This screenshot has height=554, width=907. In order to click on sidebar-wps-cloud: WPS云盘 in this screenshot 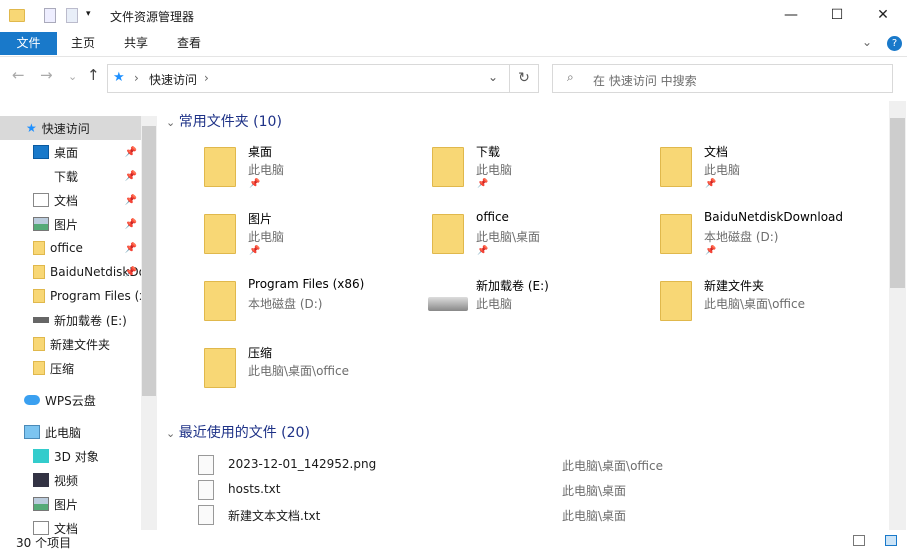, I will do `click(70, 400)`.